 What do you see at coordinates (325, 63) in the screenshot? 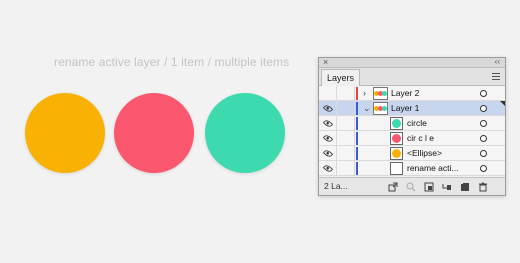
I see `close-icon: ×` at bounding box center [325, 63].